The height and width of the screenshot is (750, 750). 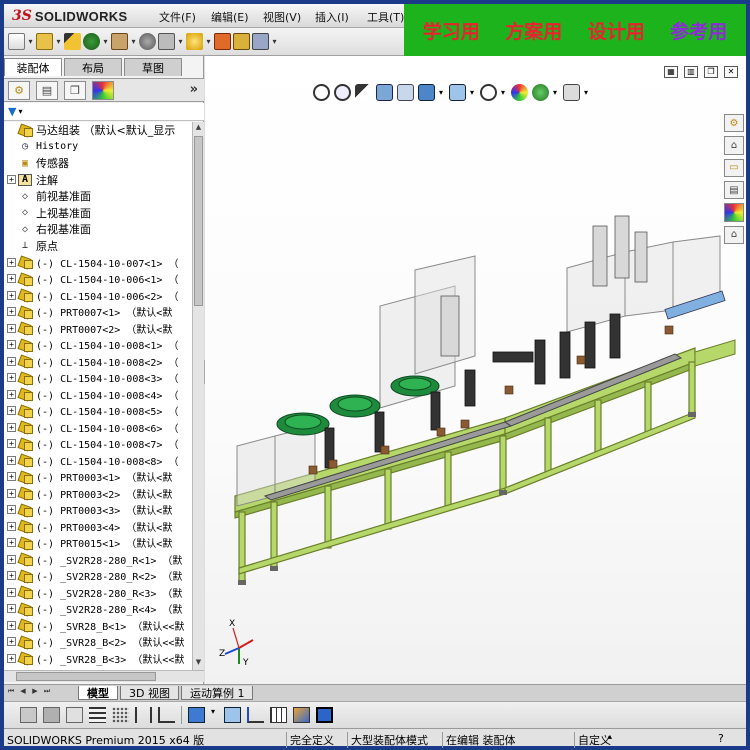 I want to click on configuration-manager-icon: ❒, so click(x=75, y=90).